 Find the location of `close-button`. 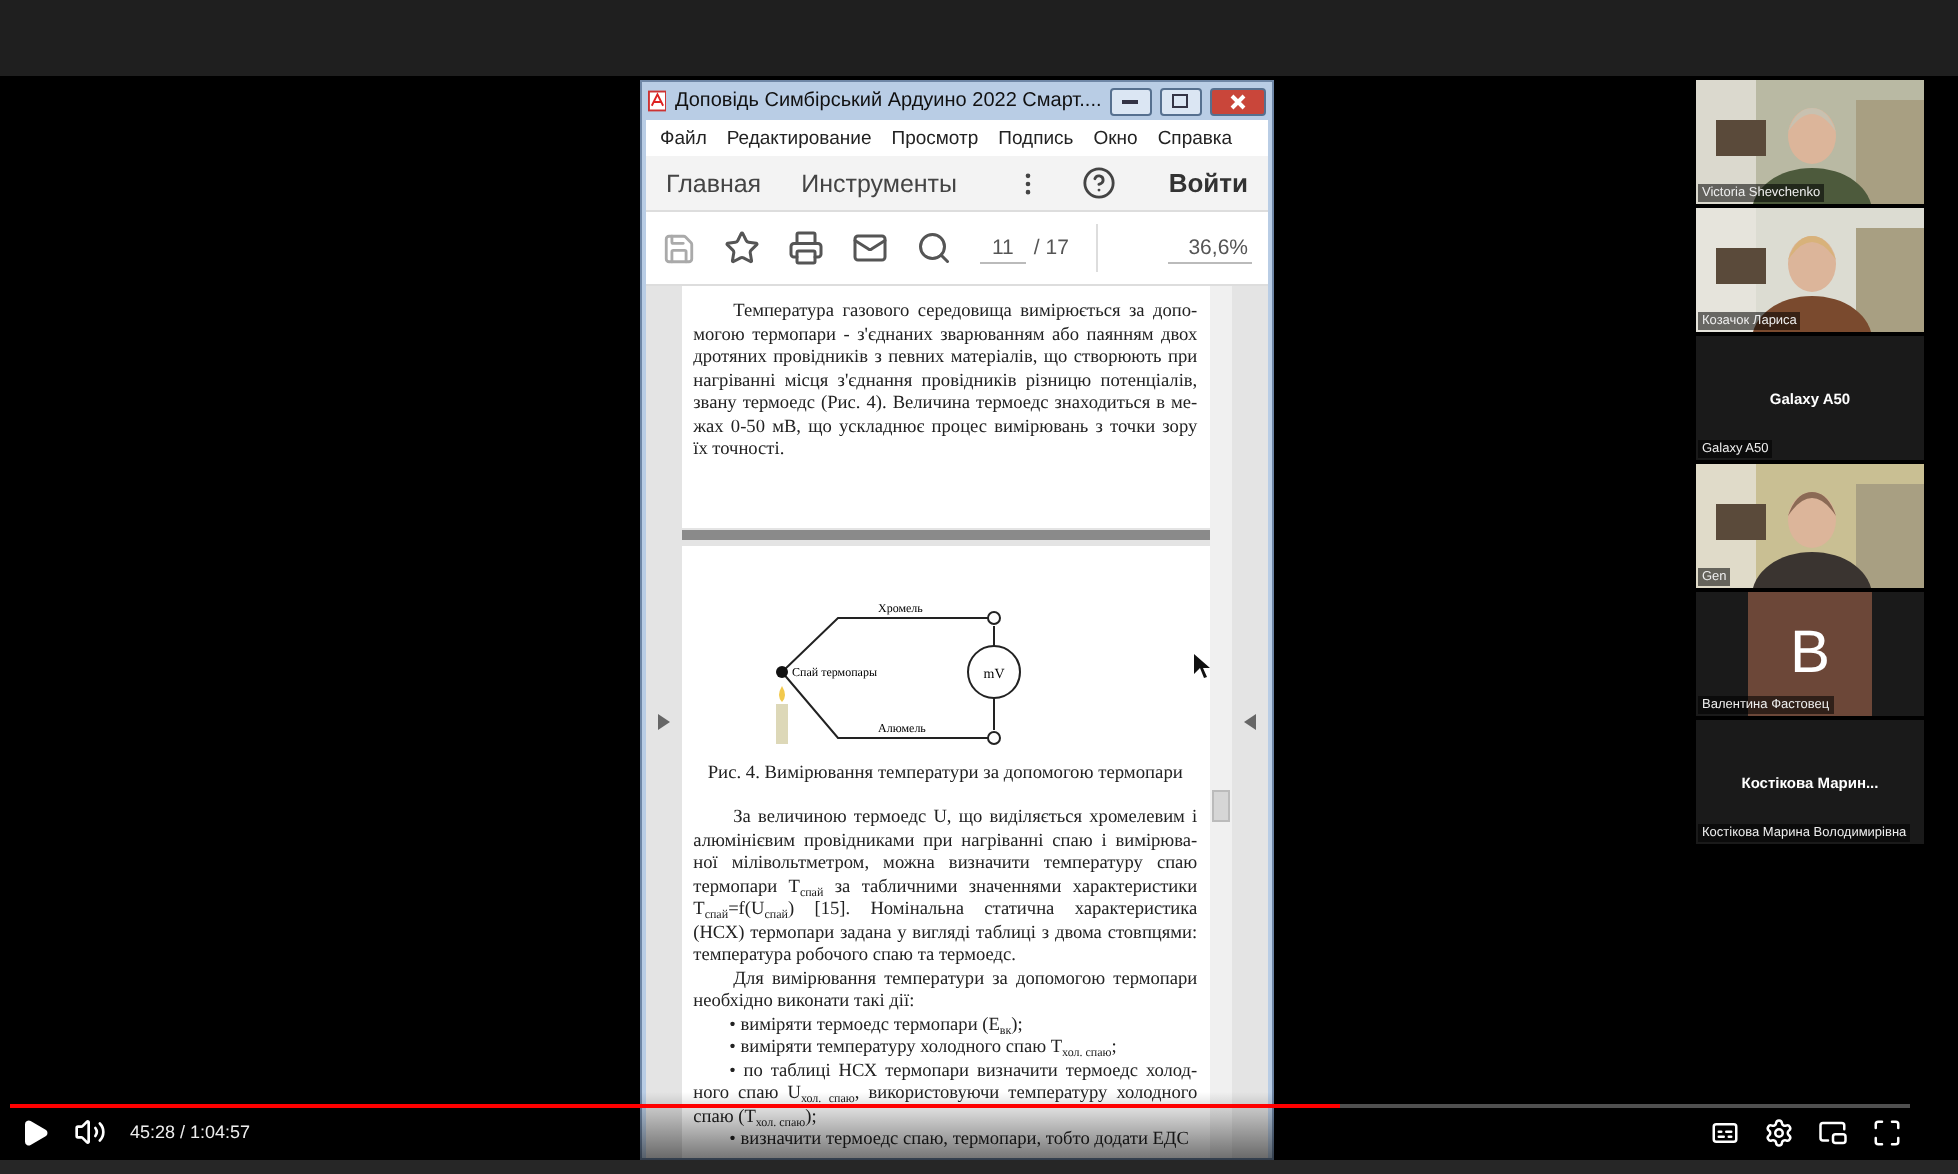

close-button is located at coordinates (1237, 101).